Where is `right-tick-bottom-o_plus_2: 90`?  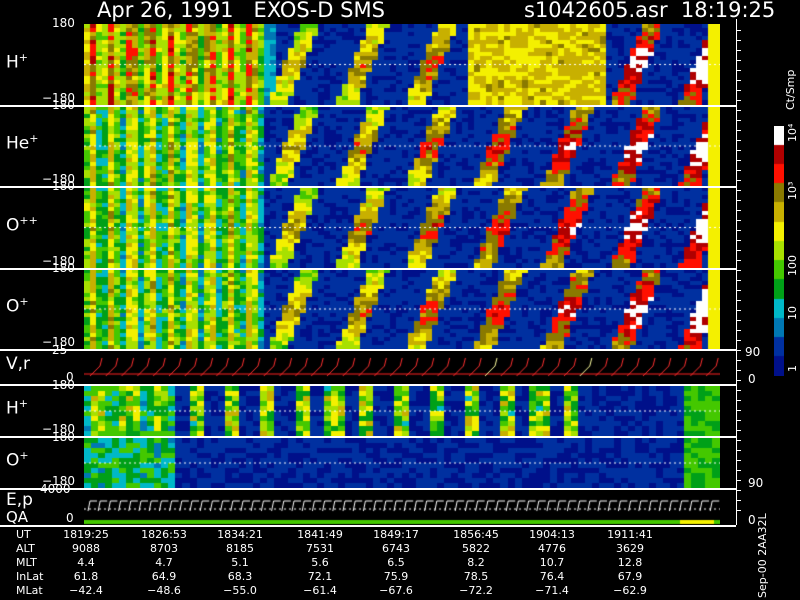
right-tick-bottom-o_plus_2: 90 is located at coordinates (756, 483).